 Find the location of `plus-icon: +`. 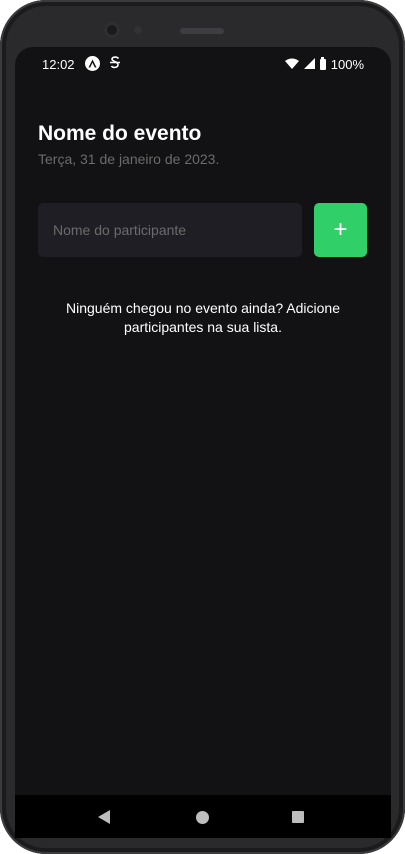

plus-icon: + is located at coordinates (340, 229).